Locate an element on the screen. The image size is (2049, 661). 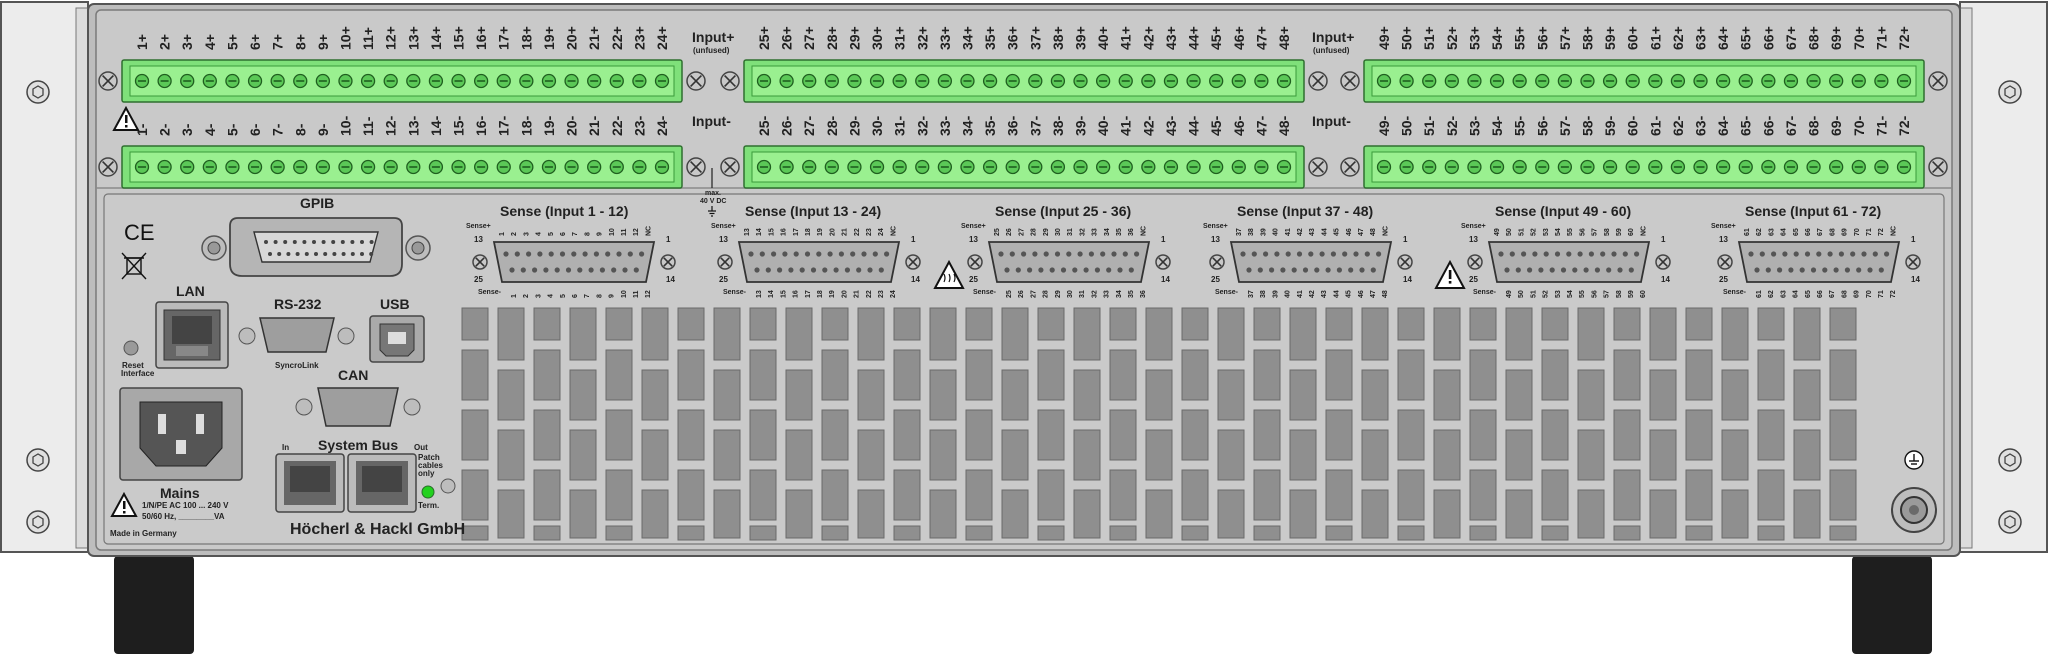
terminal-block-minus is located at coordinates (1644, 167).